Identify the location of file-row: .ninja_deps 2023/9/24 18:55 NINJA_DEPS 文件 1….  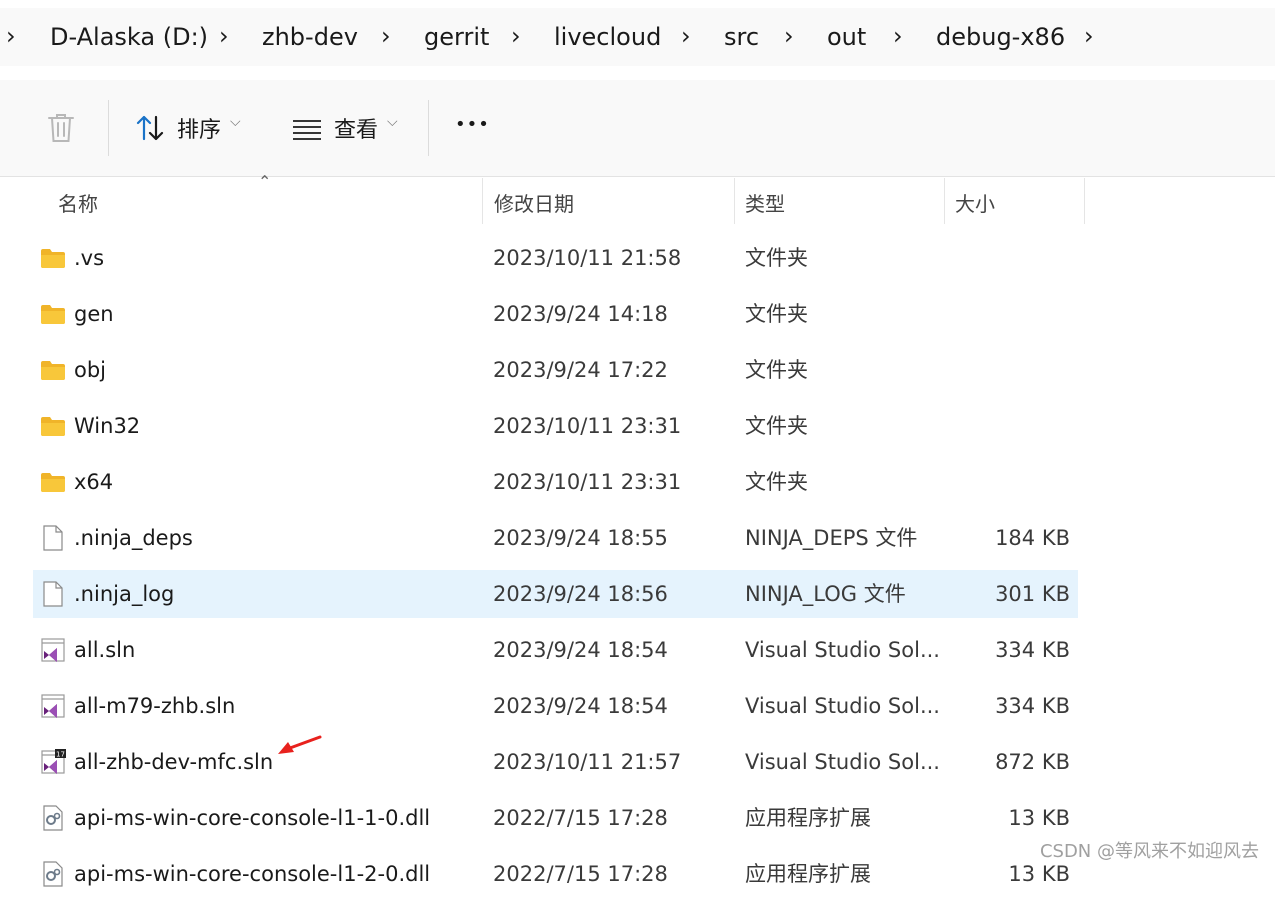
(555, 538).